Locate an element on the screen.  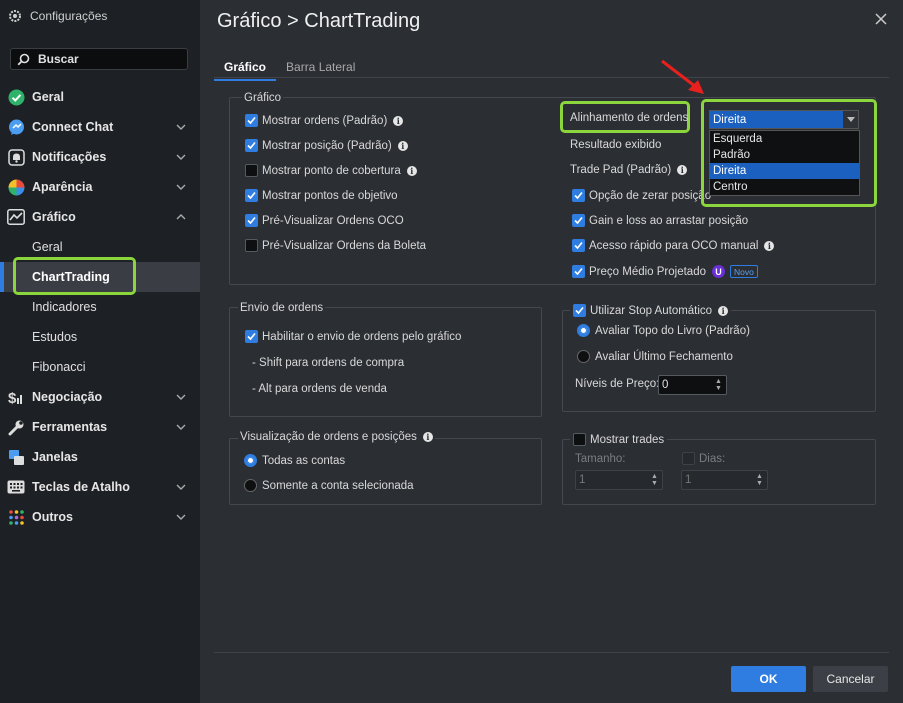
red-arrow-annotation is located at coordinates (682, 76).